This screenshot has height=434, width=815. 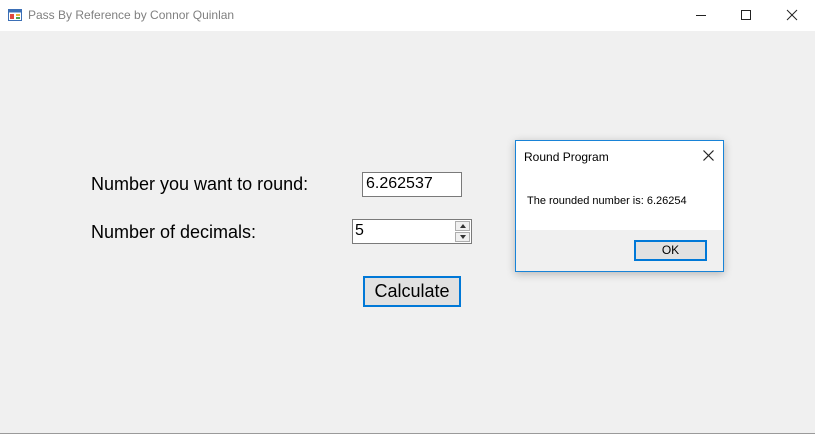 I want to click on dialog-title: Round Program, so click(x=566, y=157).